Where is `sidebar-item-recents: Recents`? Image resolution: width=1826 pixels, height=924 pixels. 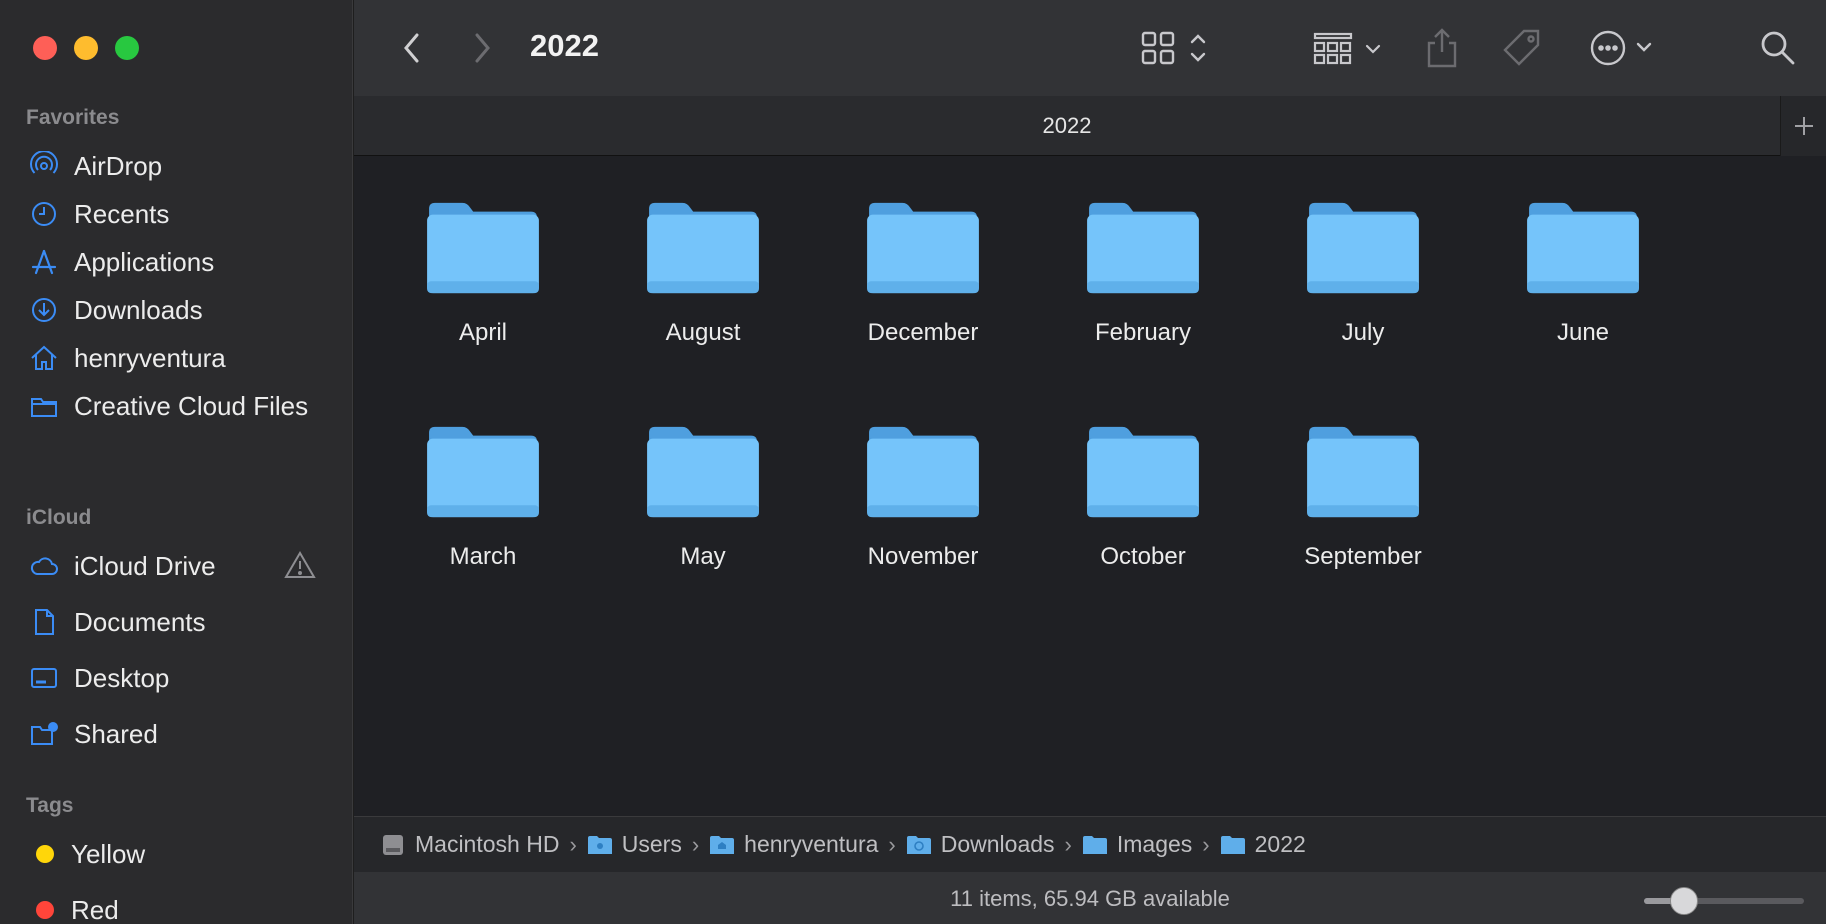
sidebar-item-recents: Recents is located at coordinates (176, 214).